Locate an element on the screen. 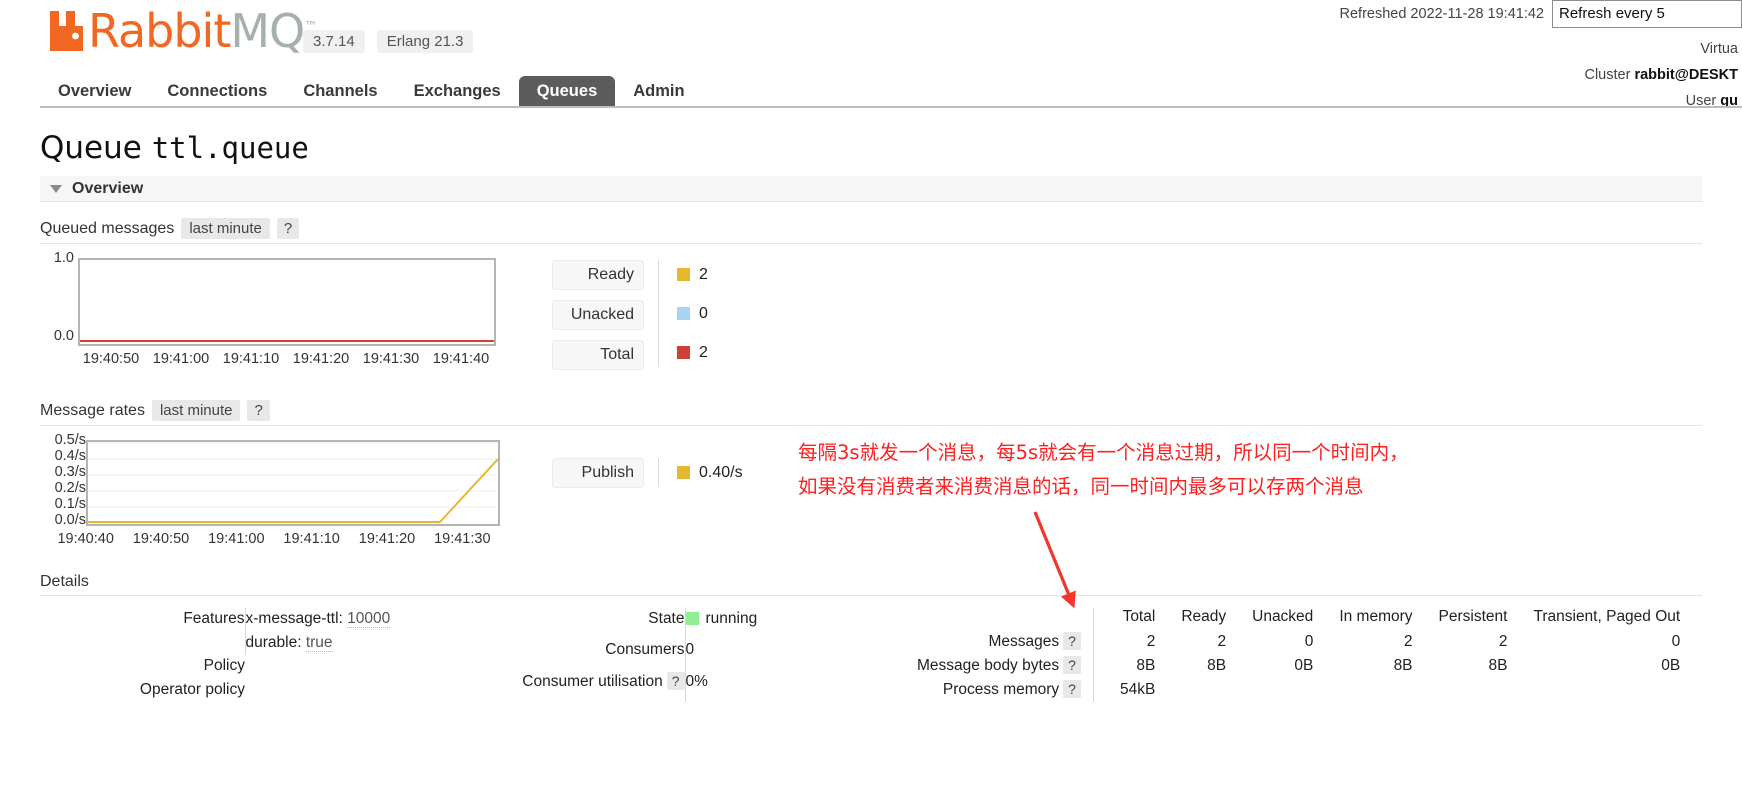 Image resolution: width=1742 pixels, height=787 pixels. queued-messages-period-pill: last minute is located at coordinates (225, 228).